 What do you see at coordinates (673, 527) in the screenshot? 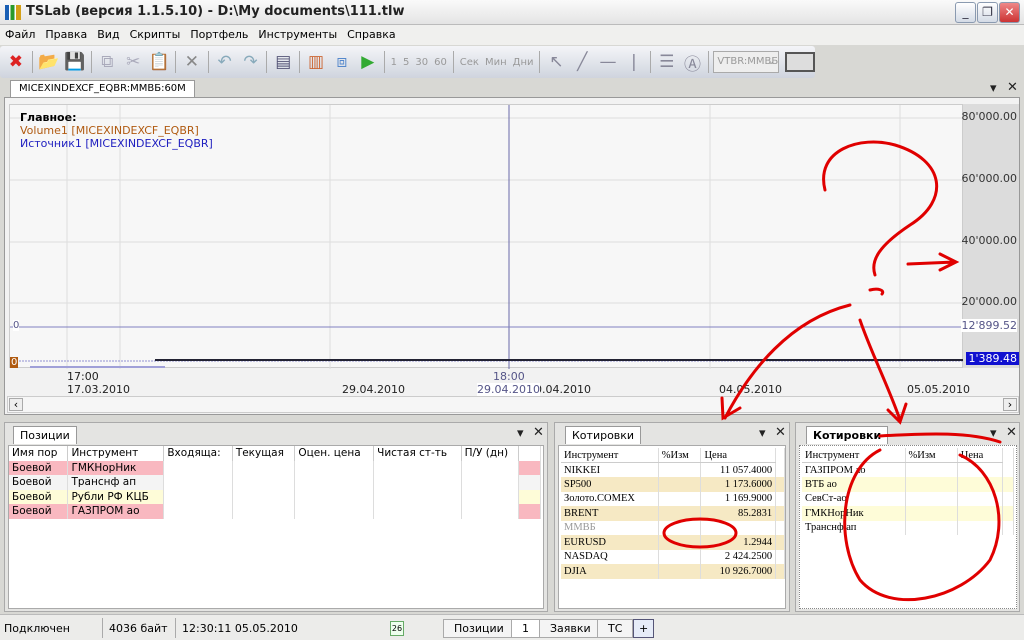
I see `table-row: ММВБ` at bounding box center [673, 527].